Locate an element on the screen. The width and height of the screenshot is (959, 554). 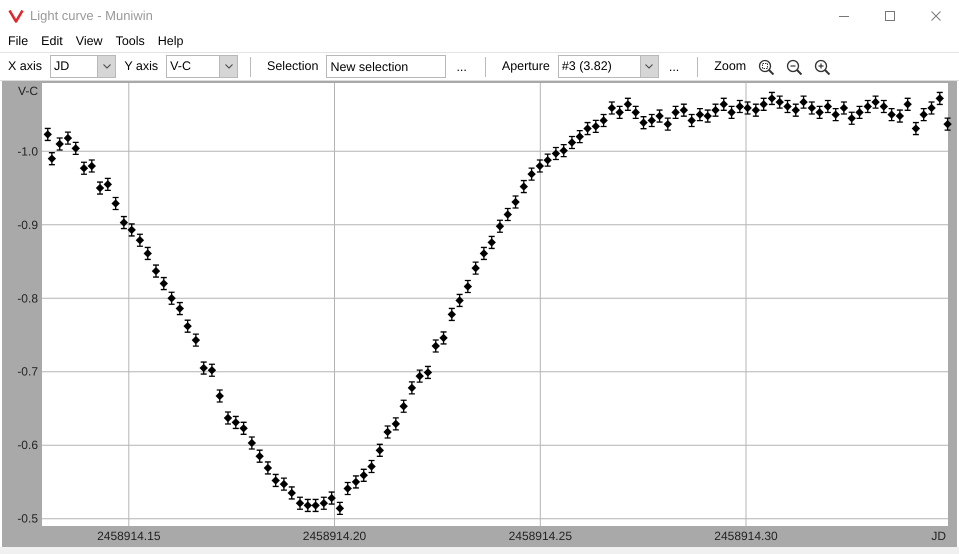
tick-label: 2458914.25 is located at coordinates (540, 536).